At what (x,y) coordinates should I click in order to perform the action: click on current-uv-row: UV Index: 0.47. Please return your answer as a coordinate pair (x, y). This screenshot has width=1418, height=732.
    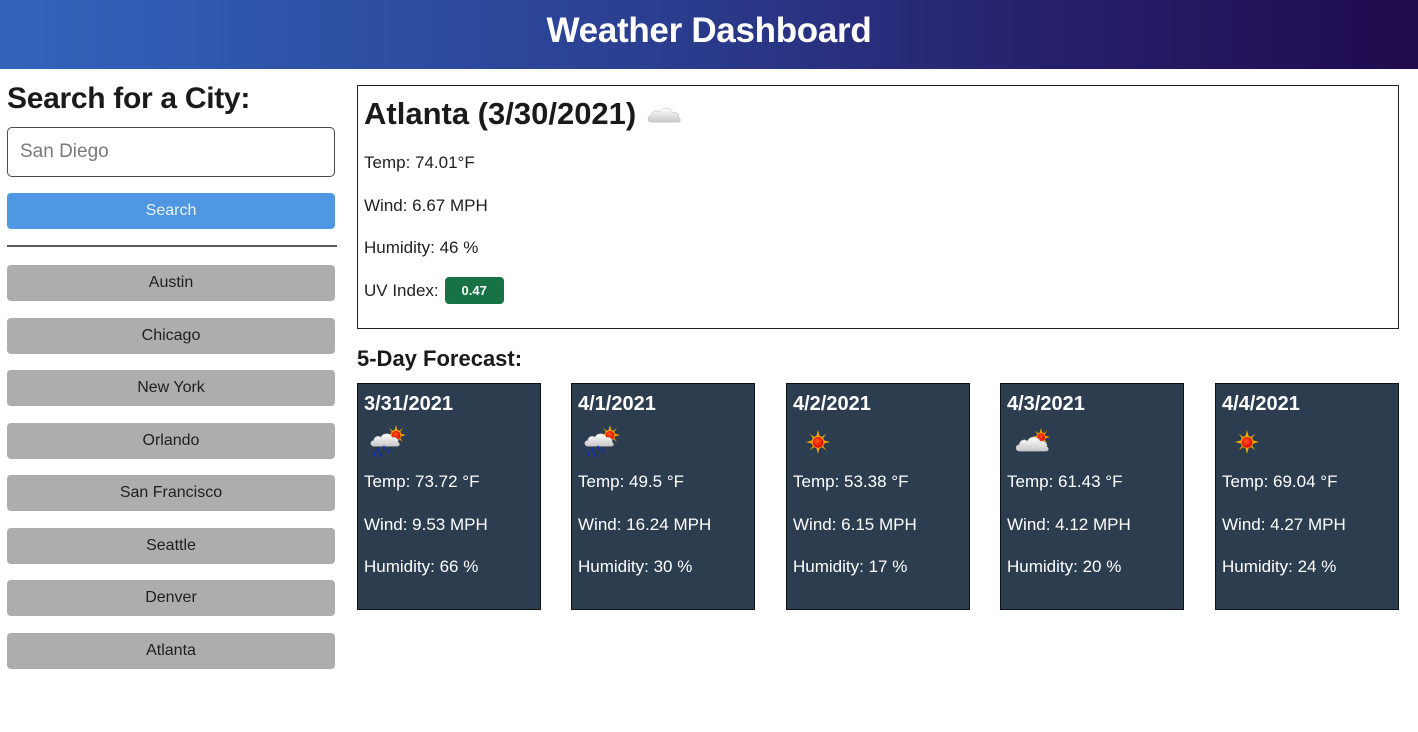
    Looking at the image, I should click on (878, 291).